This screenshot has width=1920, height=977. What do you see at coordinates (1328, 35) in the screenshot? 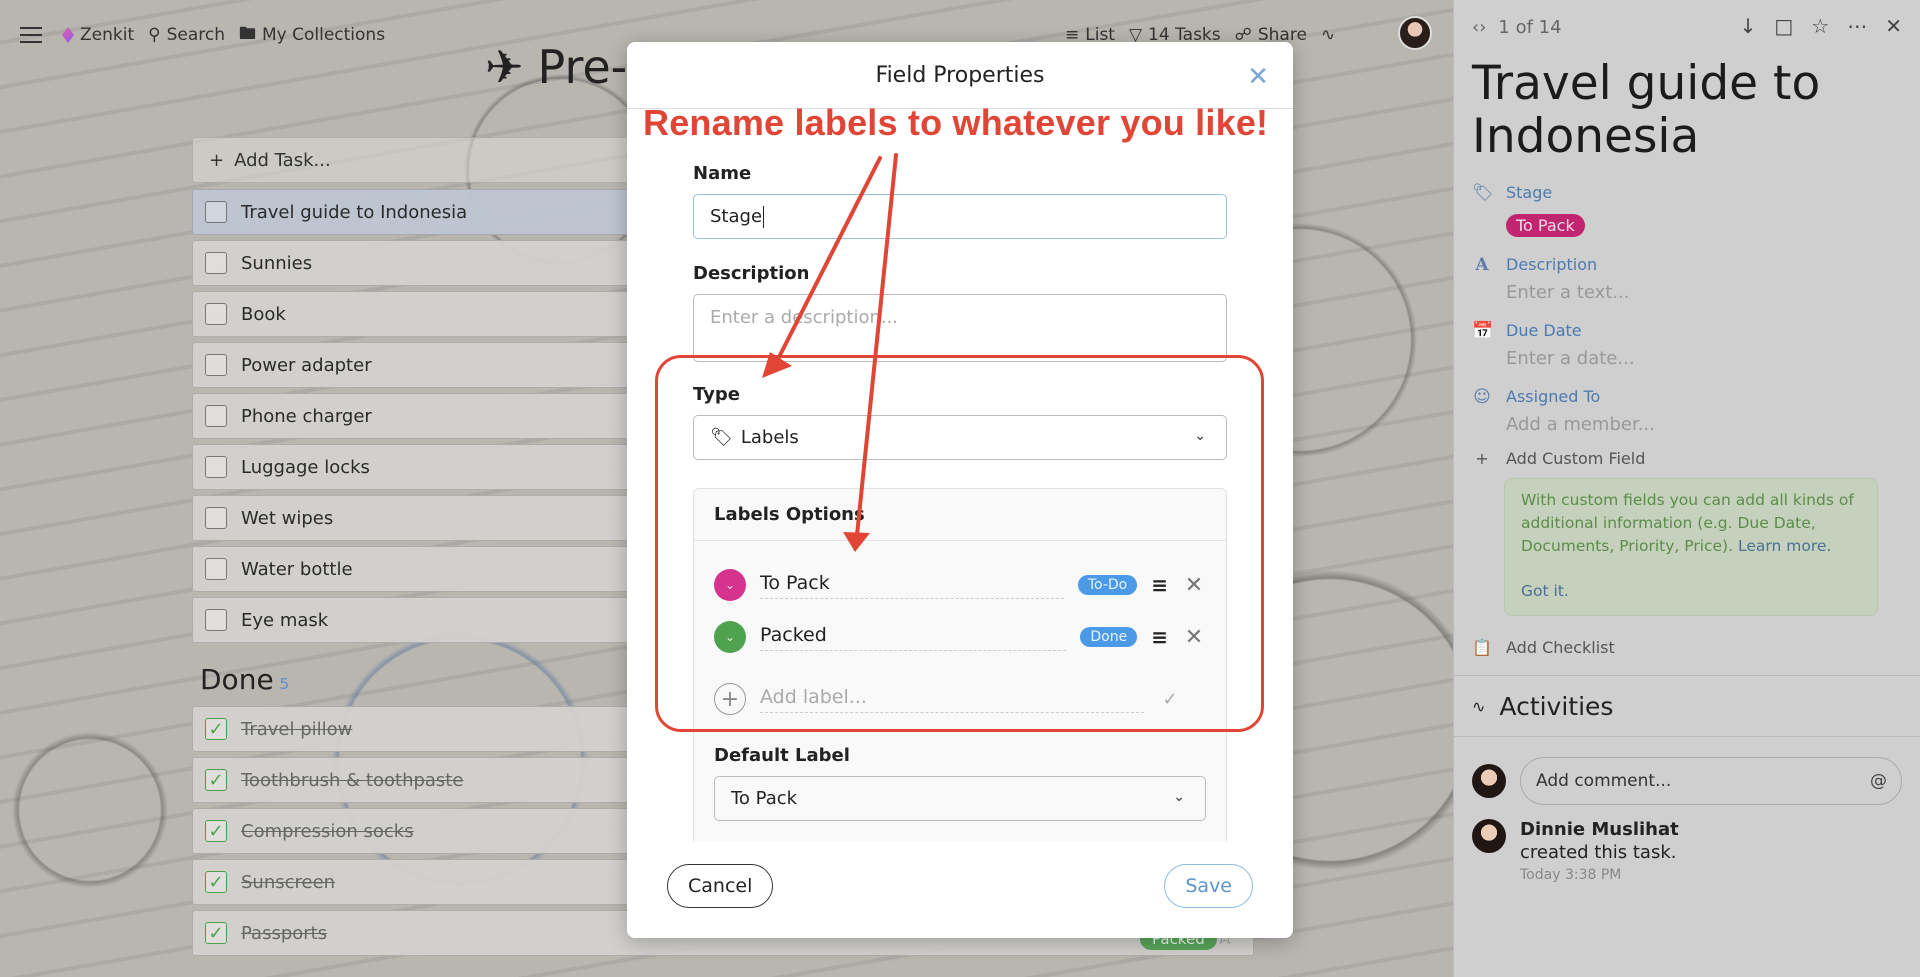
I see `activity-icon: ∿` at bounding box center [1328, 35].